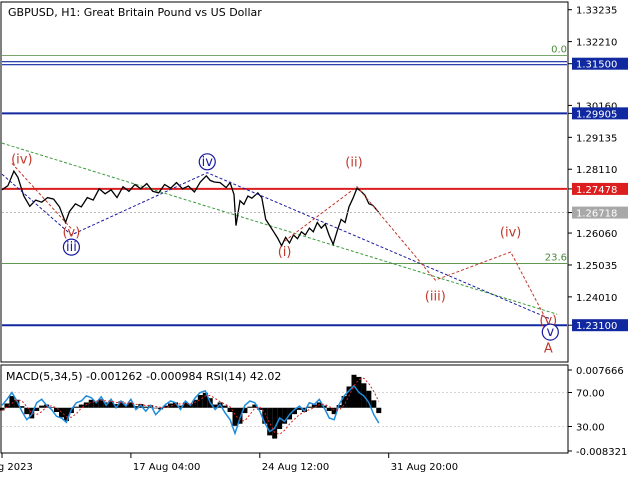 The image size is (640, 480). I want to click on price-label-0: 1.33235, so click(596, 11).